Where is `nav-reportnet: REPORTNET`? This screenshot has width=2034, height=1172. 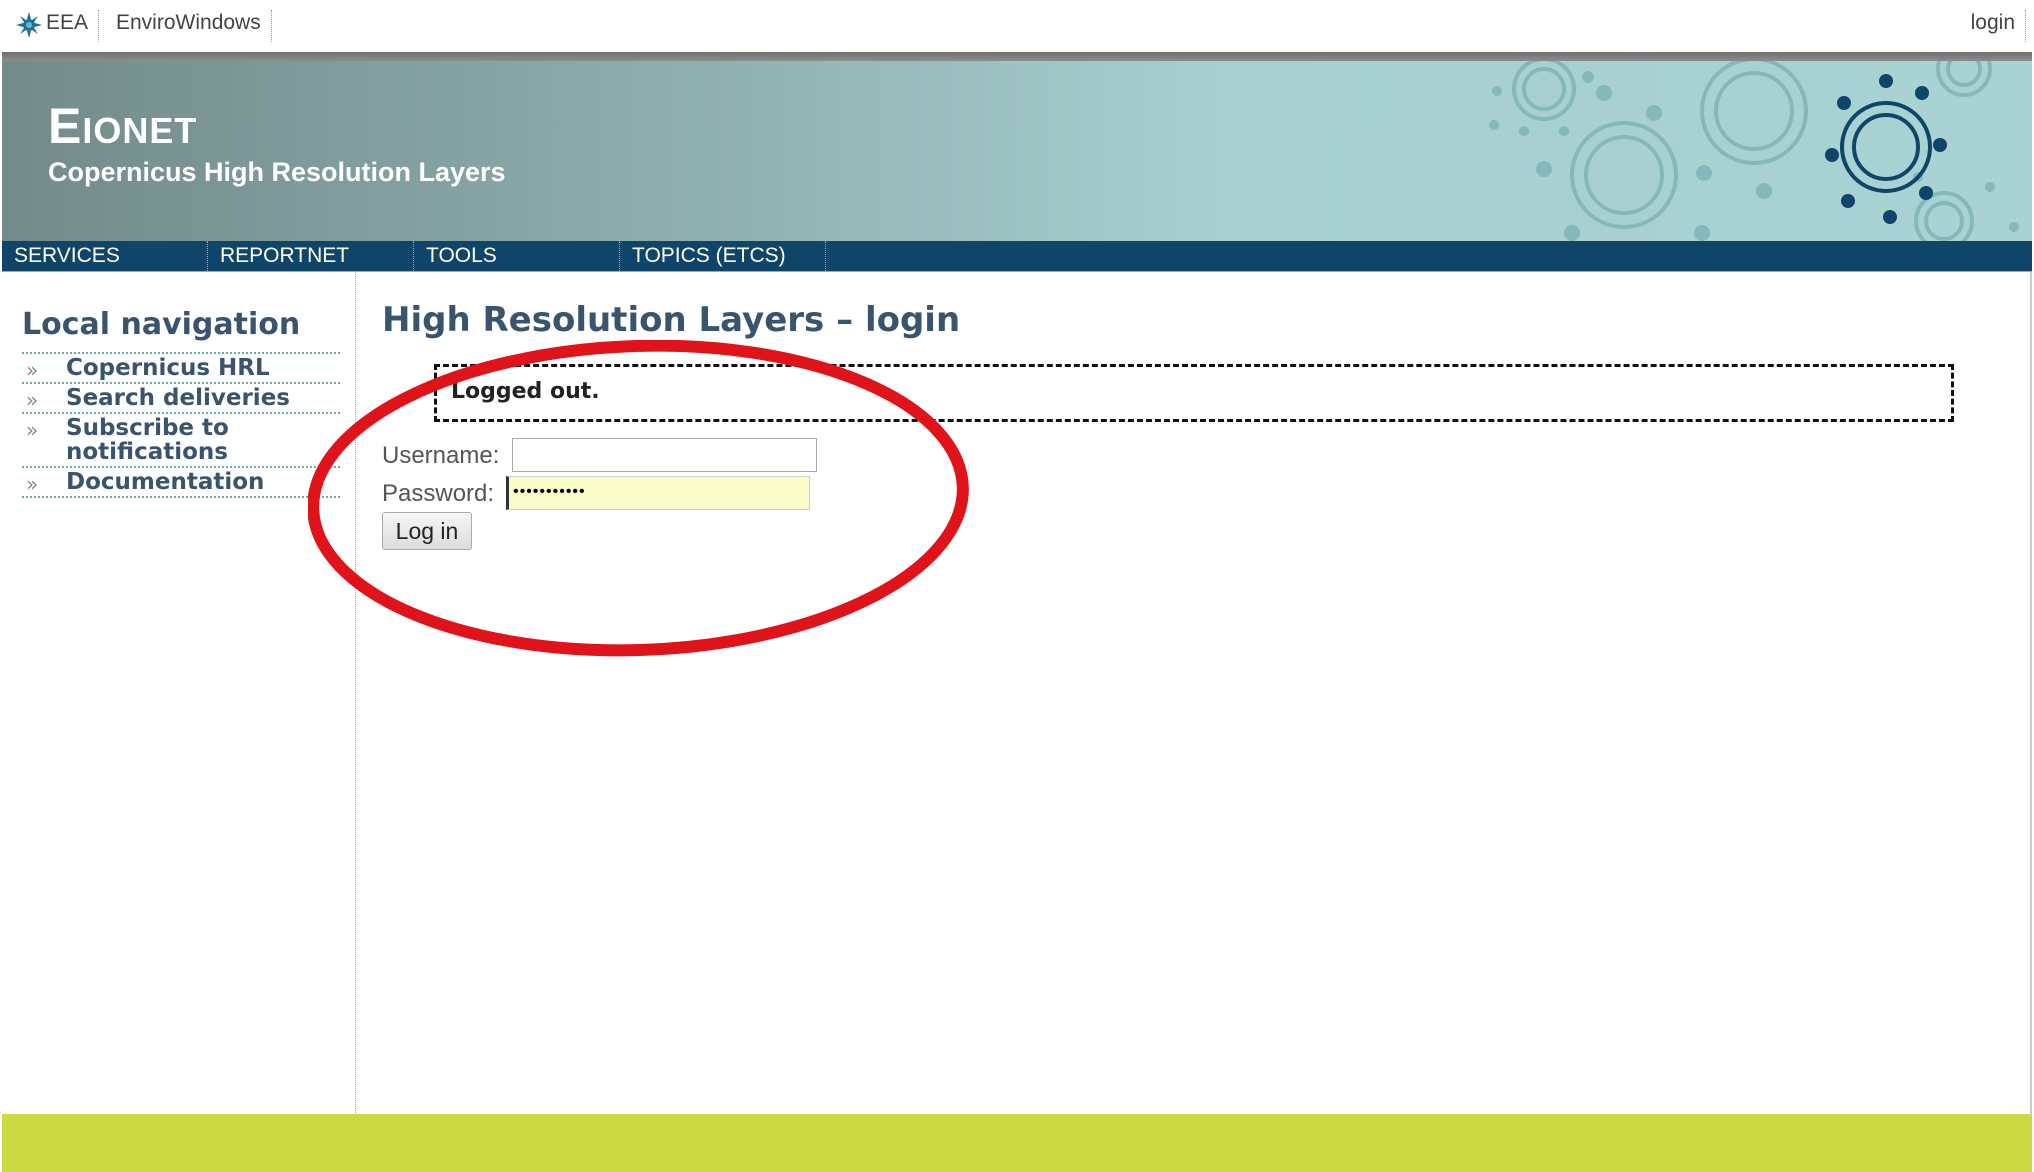 nav-reportnet: REPORTNET is located at coordinates (311, 256).